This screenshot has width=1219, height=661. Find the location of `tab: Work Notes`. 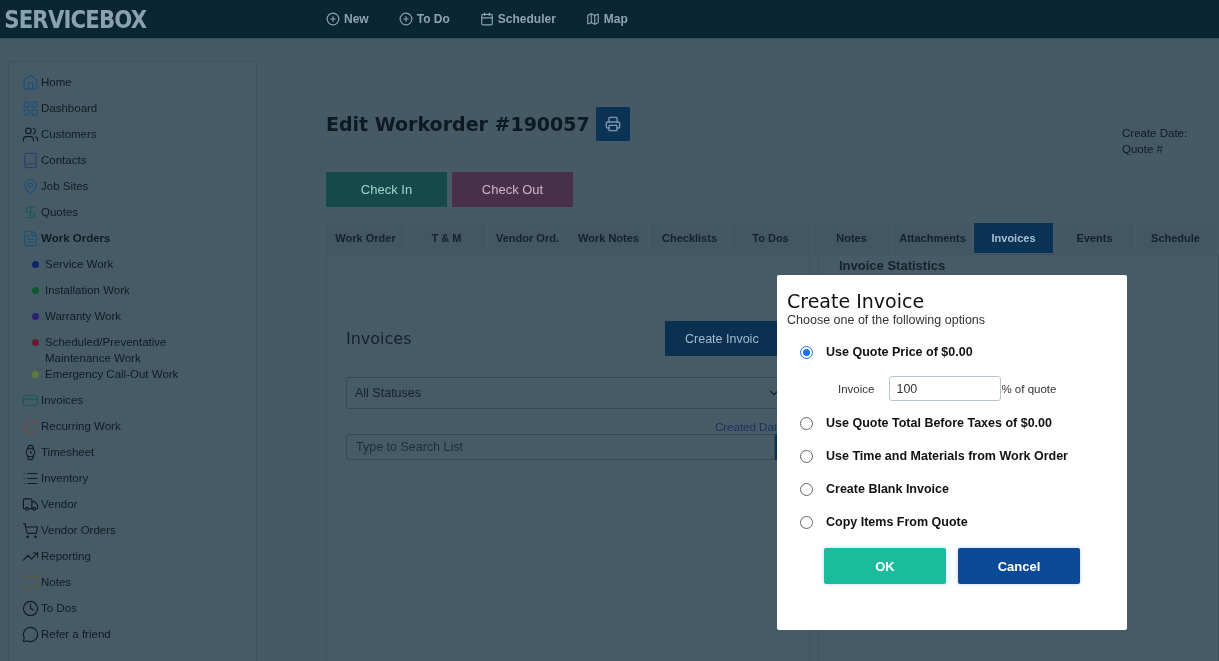

tab: Work Notes is located at coordinates (608, 238).